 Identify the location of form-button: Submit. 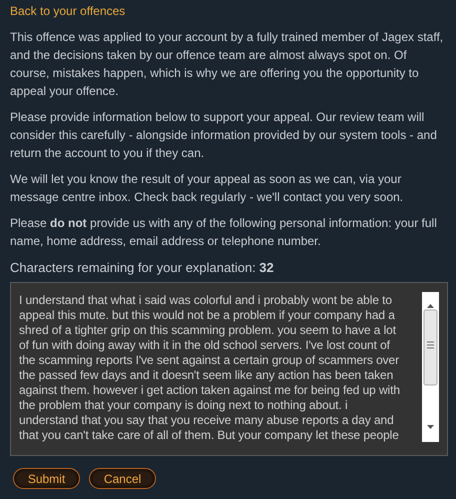
(46, 478).